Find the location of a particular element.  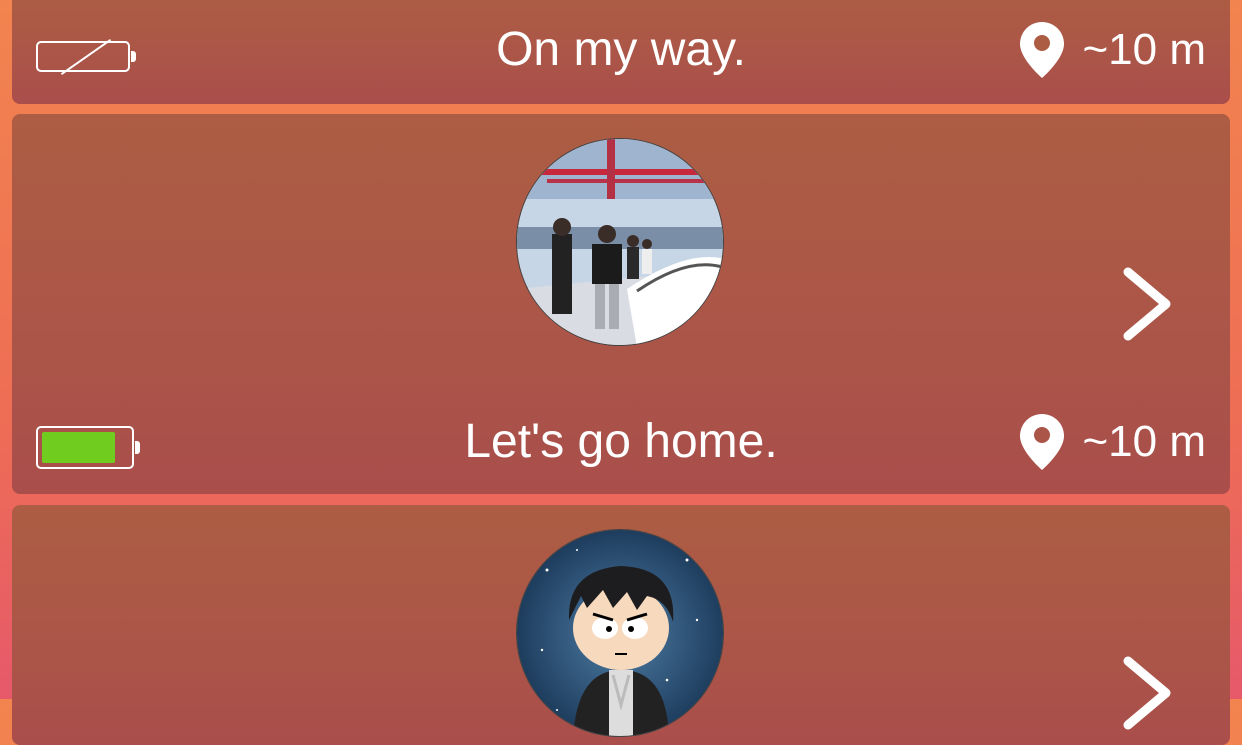

friend-card: On my way. ~10 m is located at coordinates (621, 52).